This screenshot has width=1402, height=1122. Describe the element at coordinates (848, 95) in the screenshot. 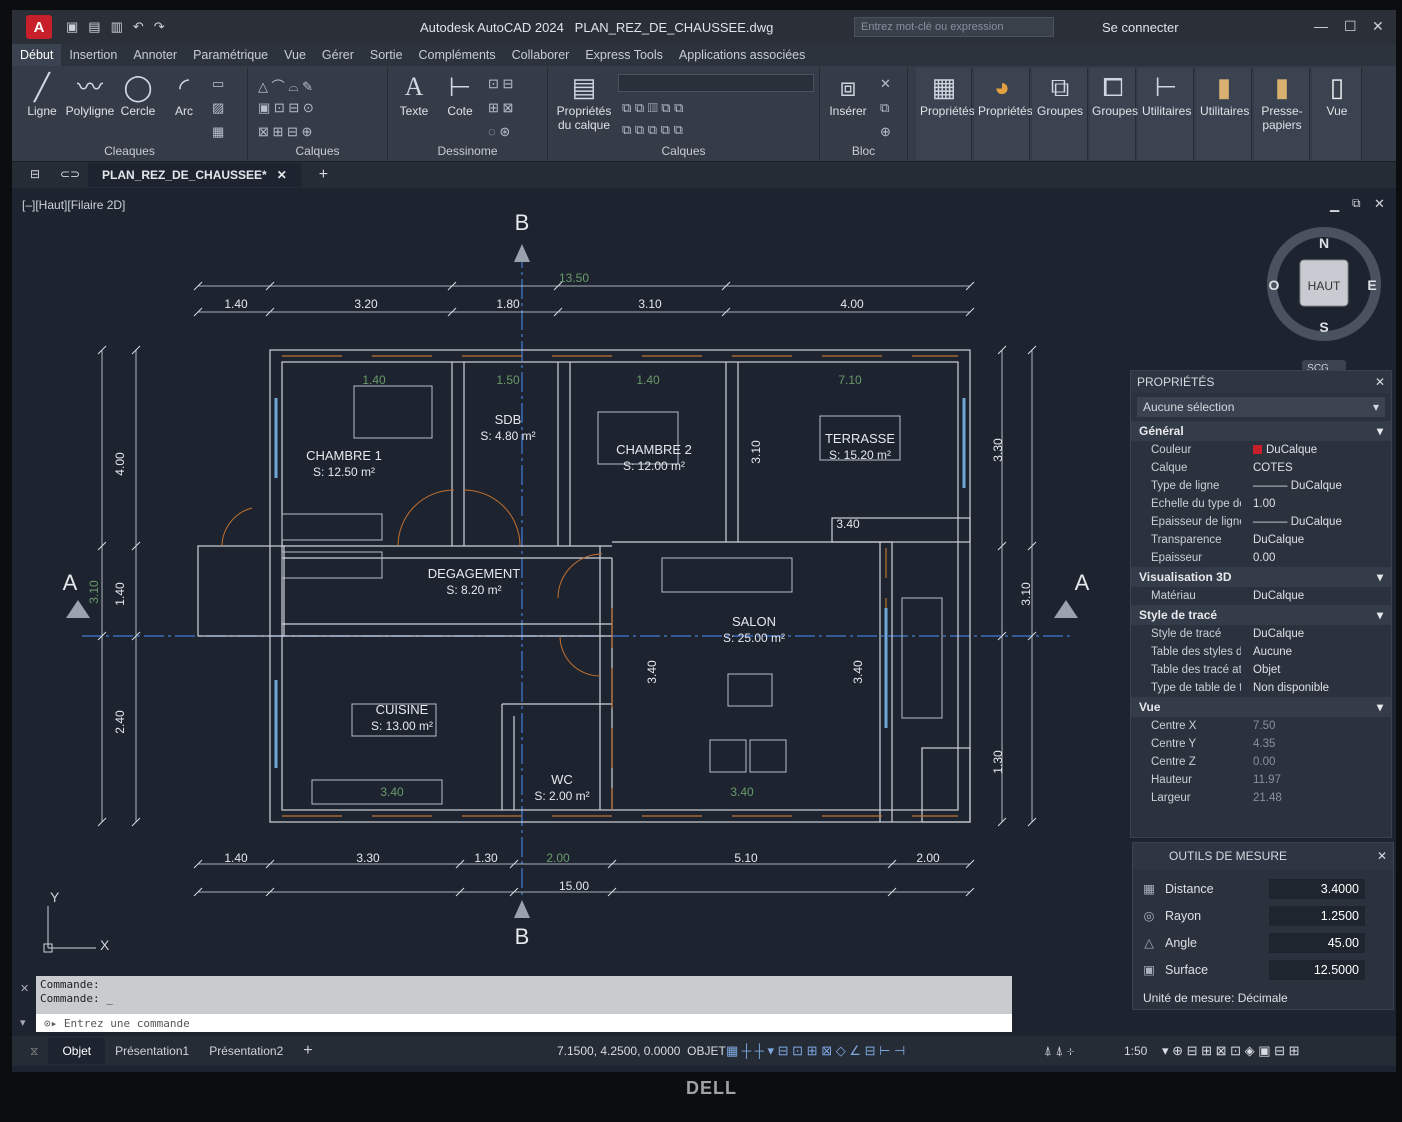

I see `insert-tool: ⧈ Insérer` at that location.